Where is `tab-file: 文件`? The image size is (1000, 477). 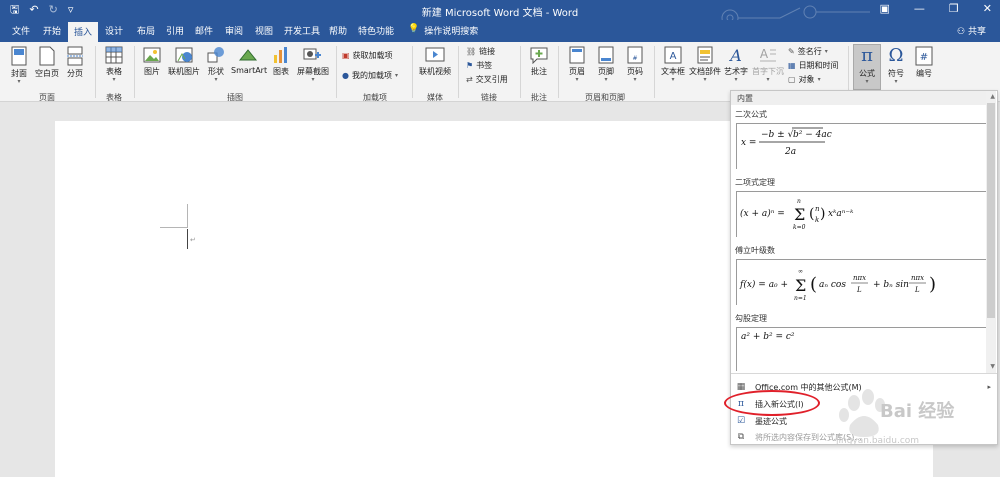
tab-file: 文件 is located at coordinates (21, 30).